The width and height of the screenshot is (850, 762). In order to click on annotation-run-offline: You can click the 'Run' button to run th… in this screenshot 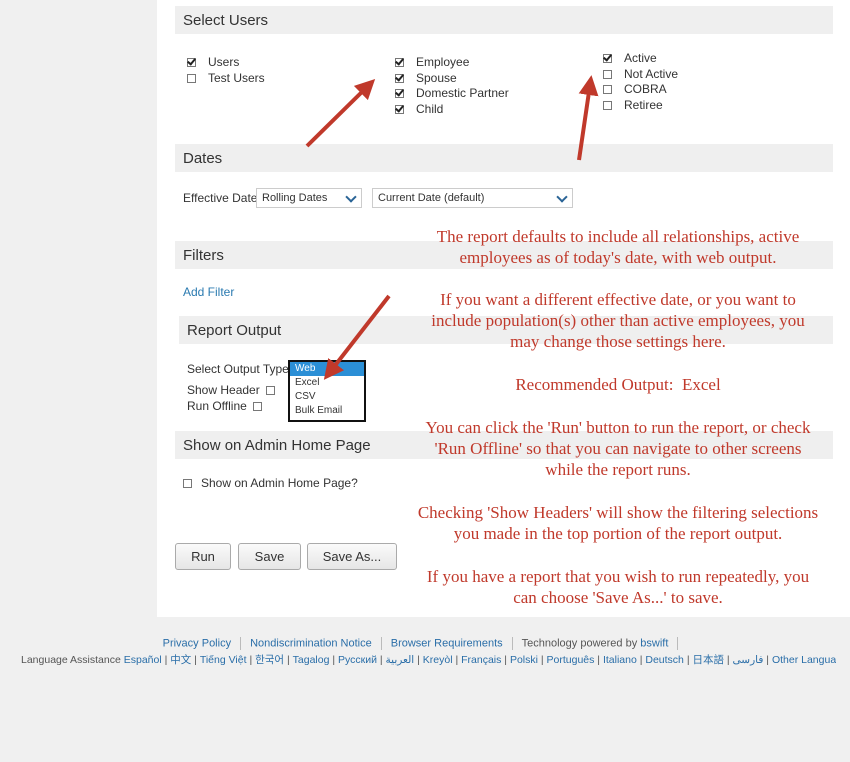, I will do `click(618, 448)`.